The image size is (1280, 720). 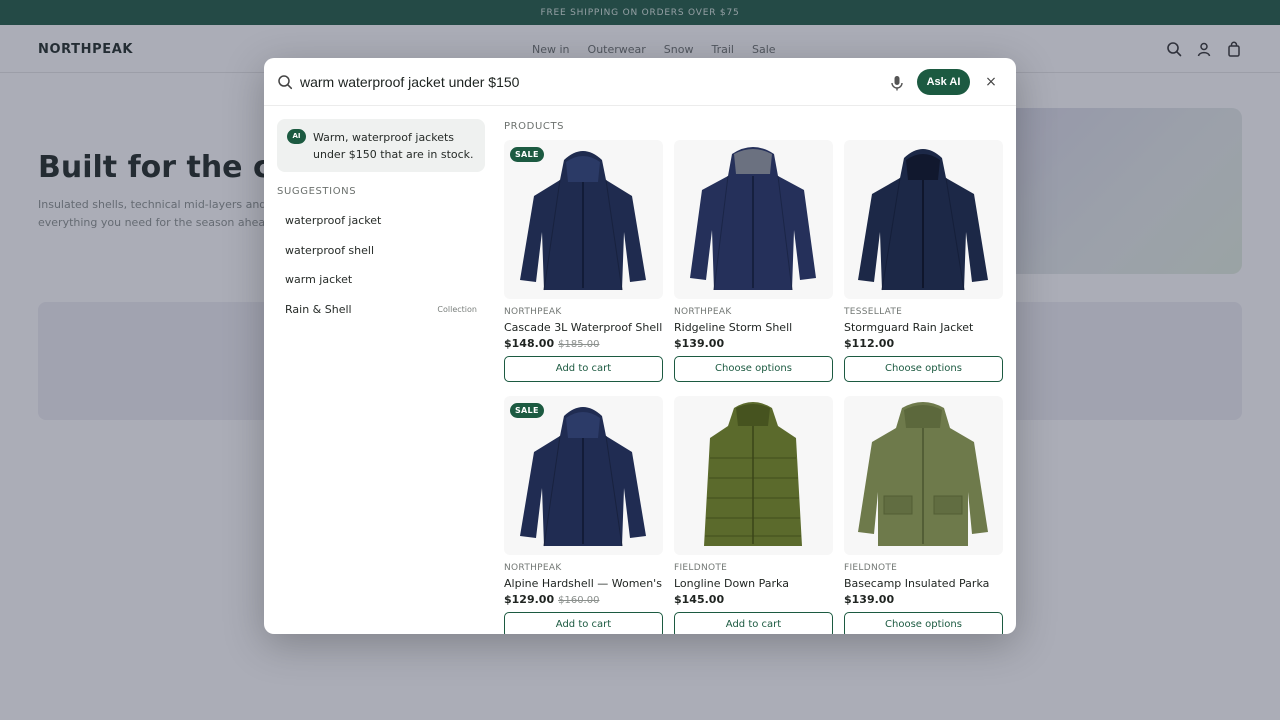 I want to click on product-brand: TESSELLATE, so click(x=873, y=312).